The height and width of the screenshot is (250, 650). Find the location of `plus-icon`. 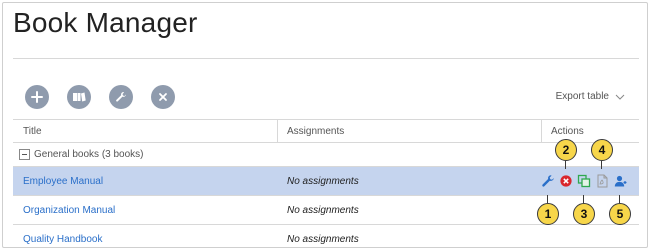

plus-icon is located at coordinates (37, 97).